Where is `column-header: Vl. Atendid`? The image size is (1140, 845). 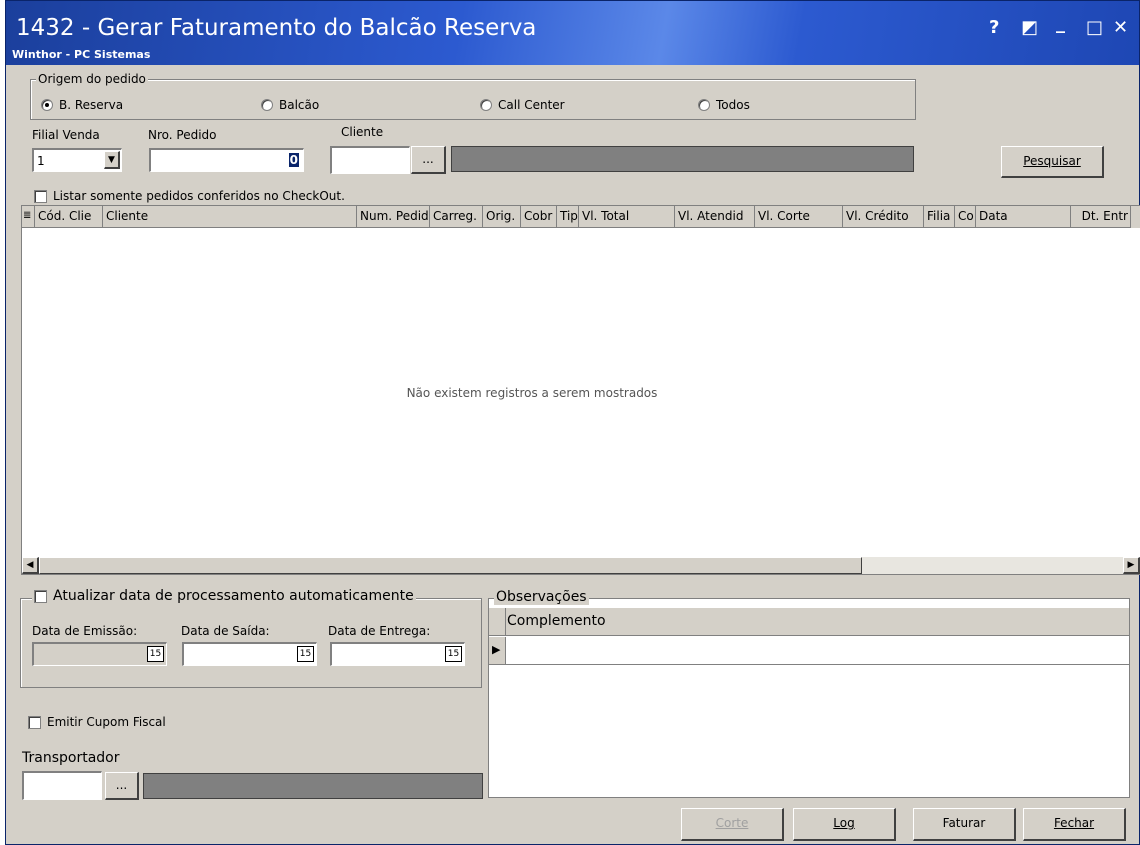
column-header: Vl. Atendid is located at coordinates (715, 217).